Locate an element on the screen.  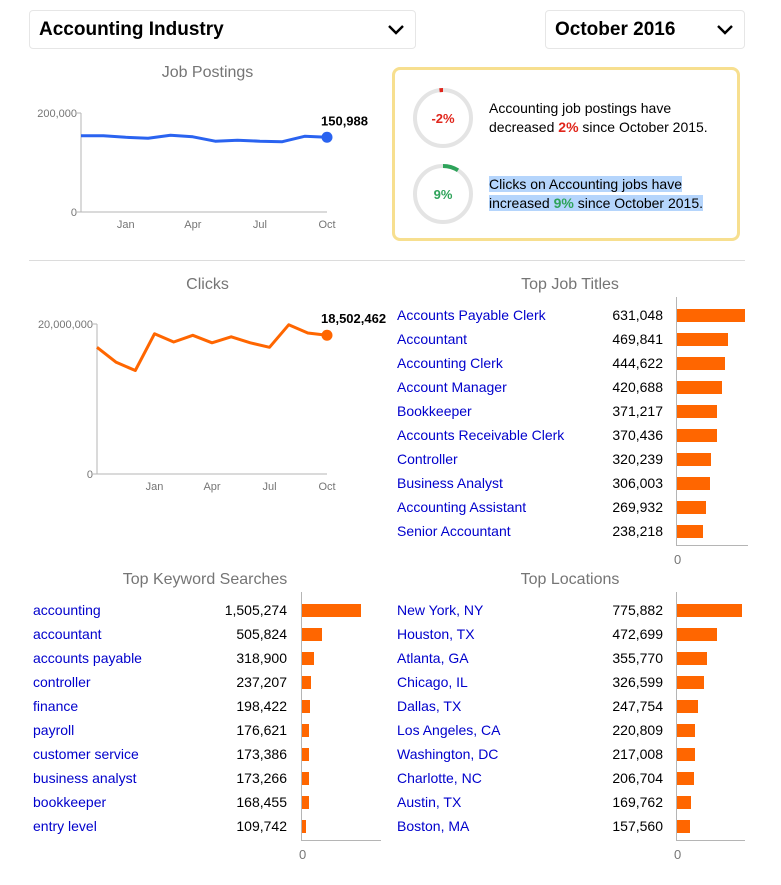
keyword-row: bookkeeper 168,455 is located at coordinates (211, 802).